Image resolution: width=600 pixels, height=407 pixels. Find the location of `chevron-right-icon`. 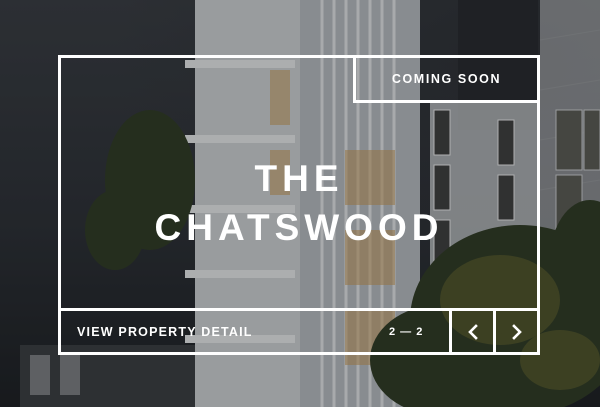

chevron-right-icon is located at coordinates (516, 331).